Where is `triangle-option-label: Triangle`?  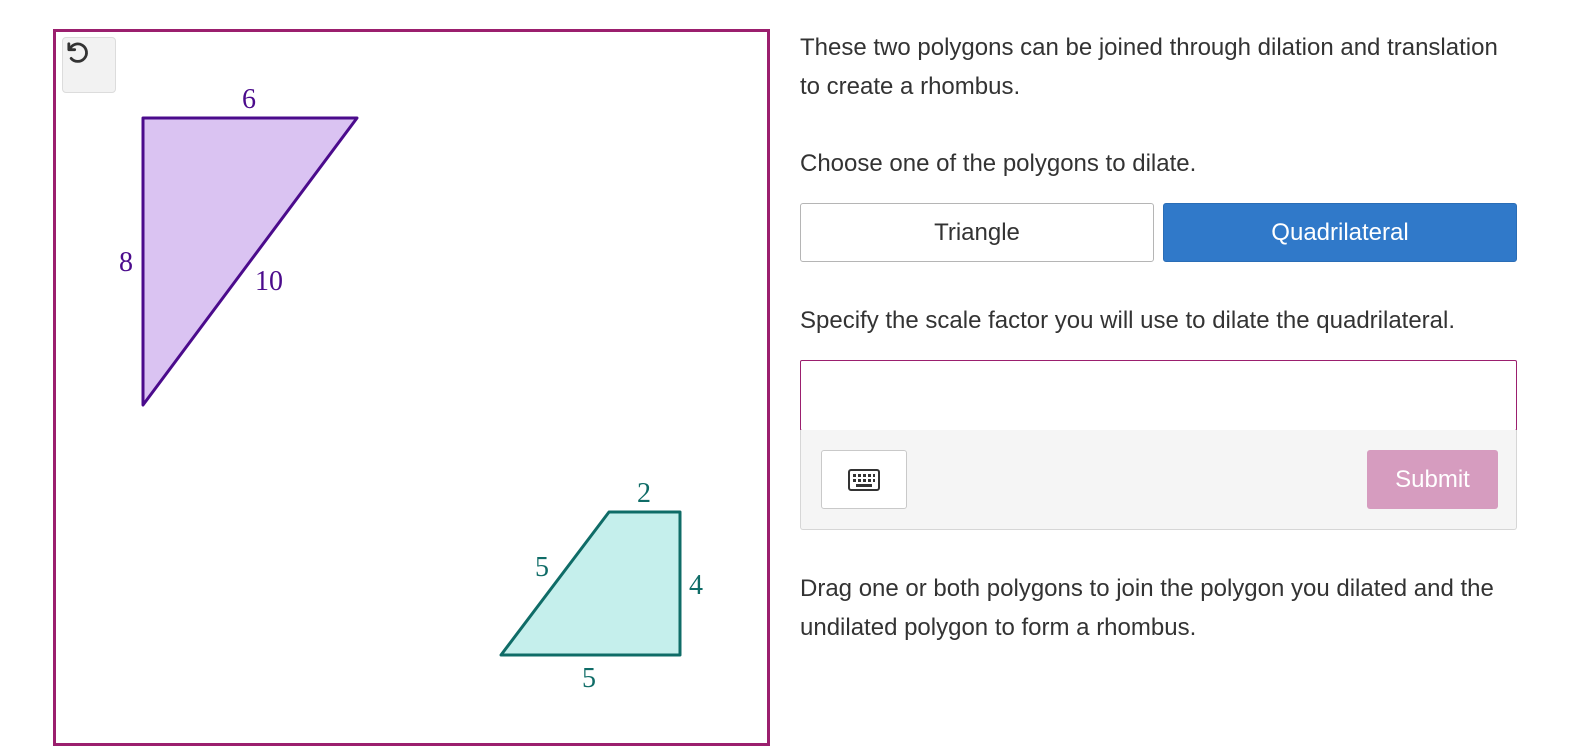
triangle-option-label: Triangle is located at coordinates (977, 232).